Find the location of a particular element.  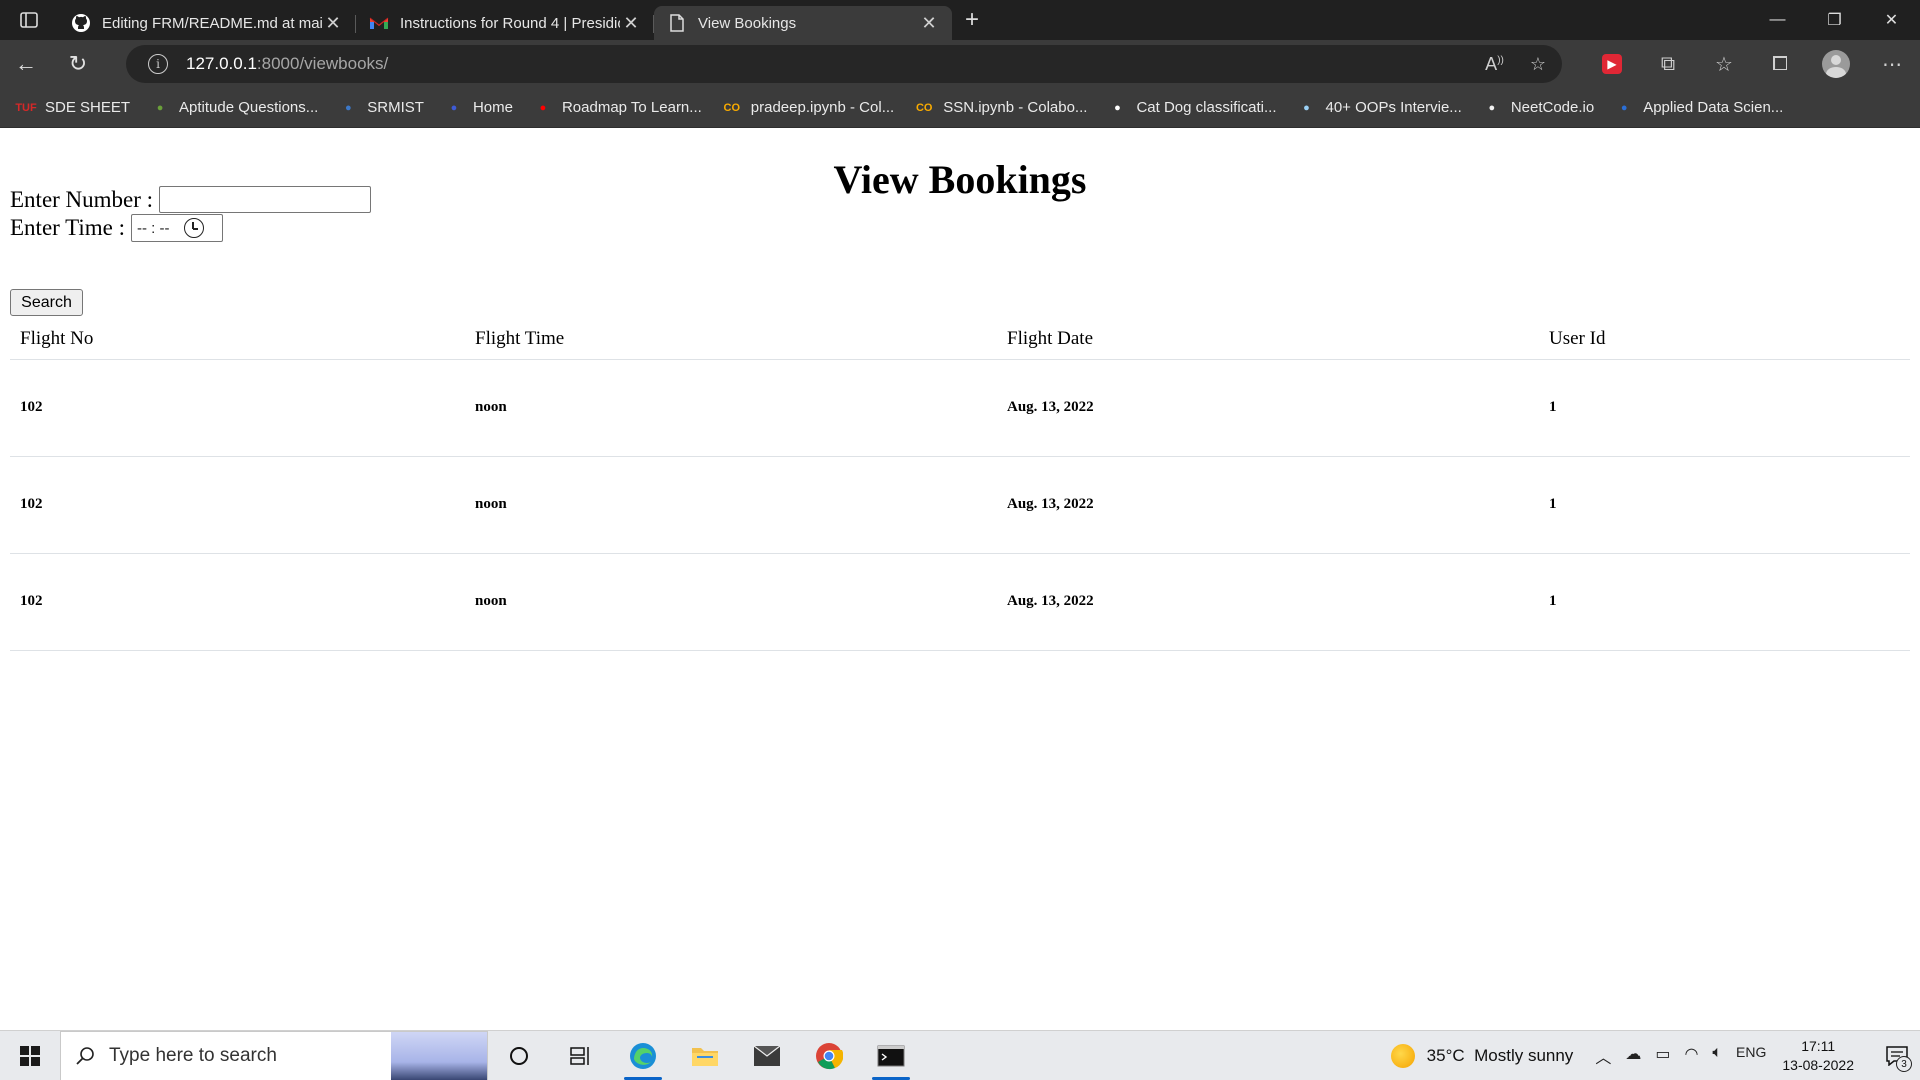

notification-count-badge: 3 is located at coordinates (1904, 1064).